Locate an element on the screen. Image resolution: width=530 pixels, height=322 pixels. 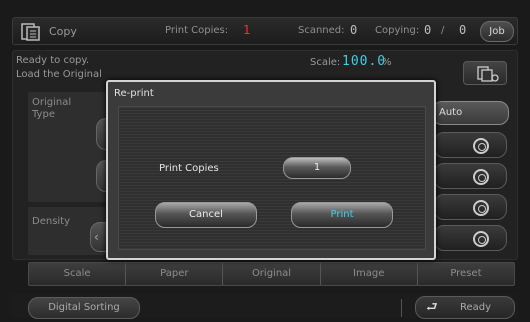
copy-icon is located at coordinates (30, 32).